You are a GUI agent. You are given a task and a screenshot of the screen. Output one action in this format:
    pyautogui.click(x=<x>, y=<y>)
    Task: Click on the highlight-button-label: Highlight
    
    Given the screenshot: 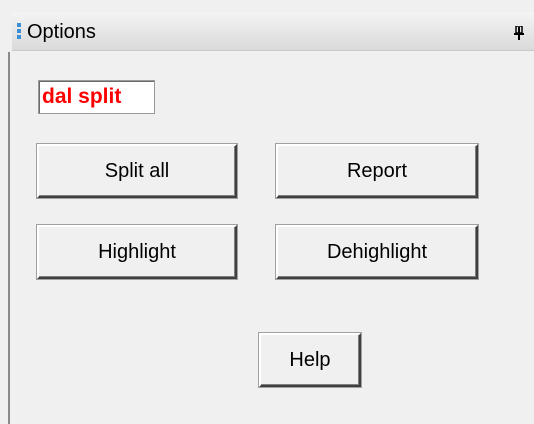 What is the action you would take?
    pyautogui.click(x=137, y=252)
    